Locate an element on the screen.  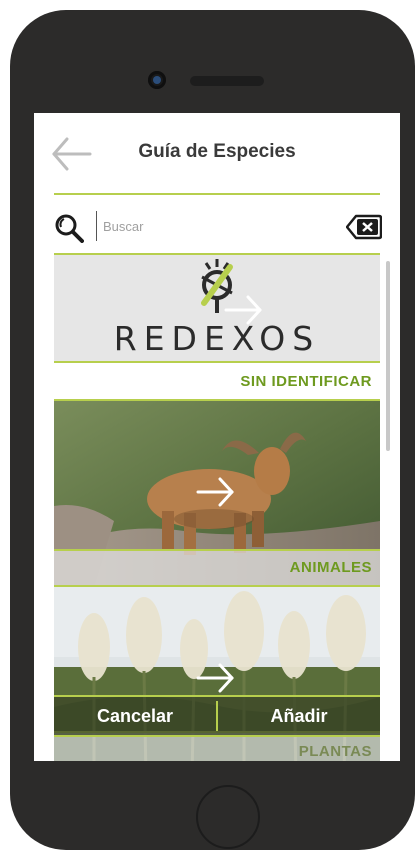
backspace-icon is located at coordinates (364, 227).